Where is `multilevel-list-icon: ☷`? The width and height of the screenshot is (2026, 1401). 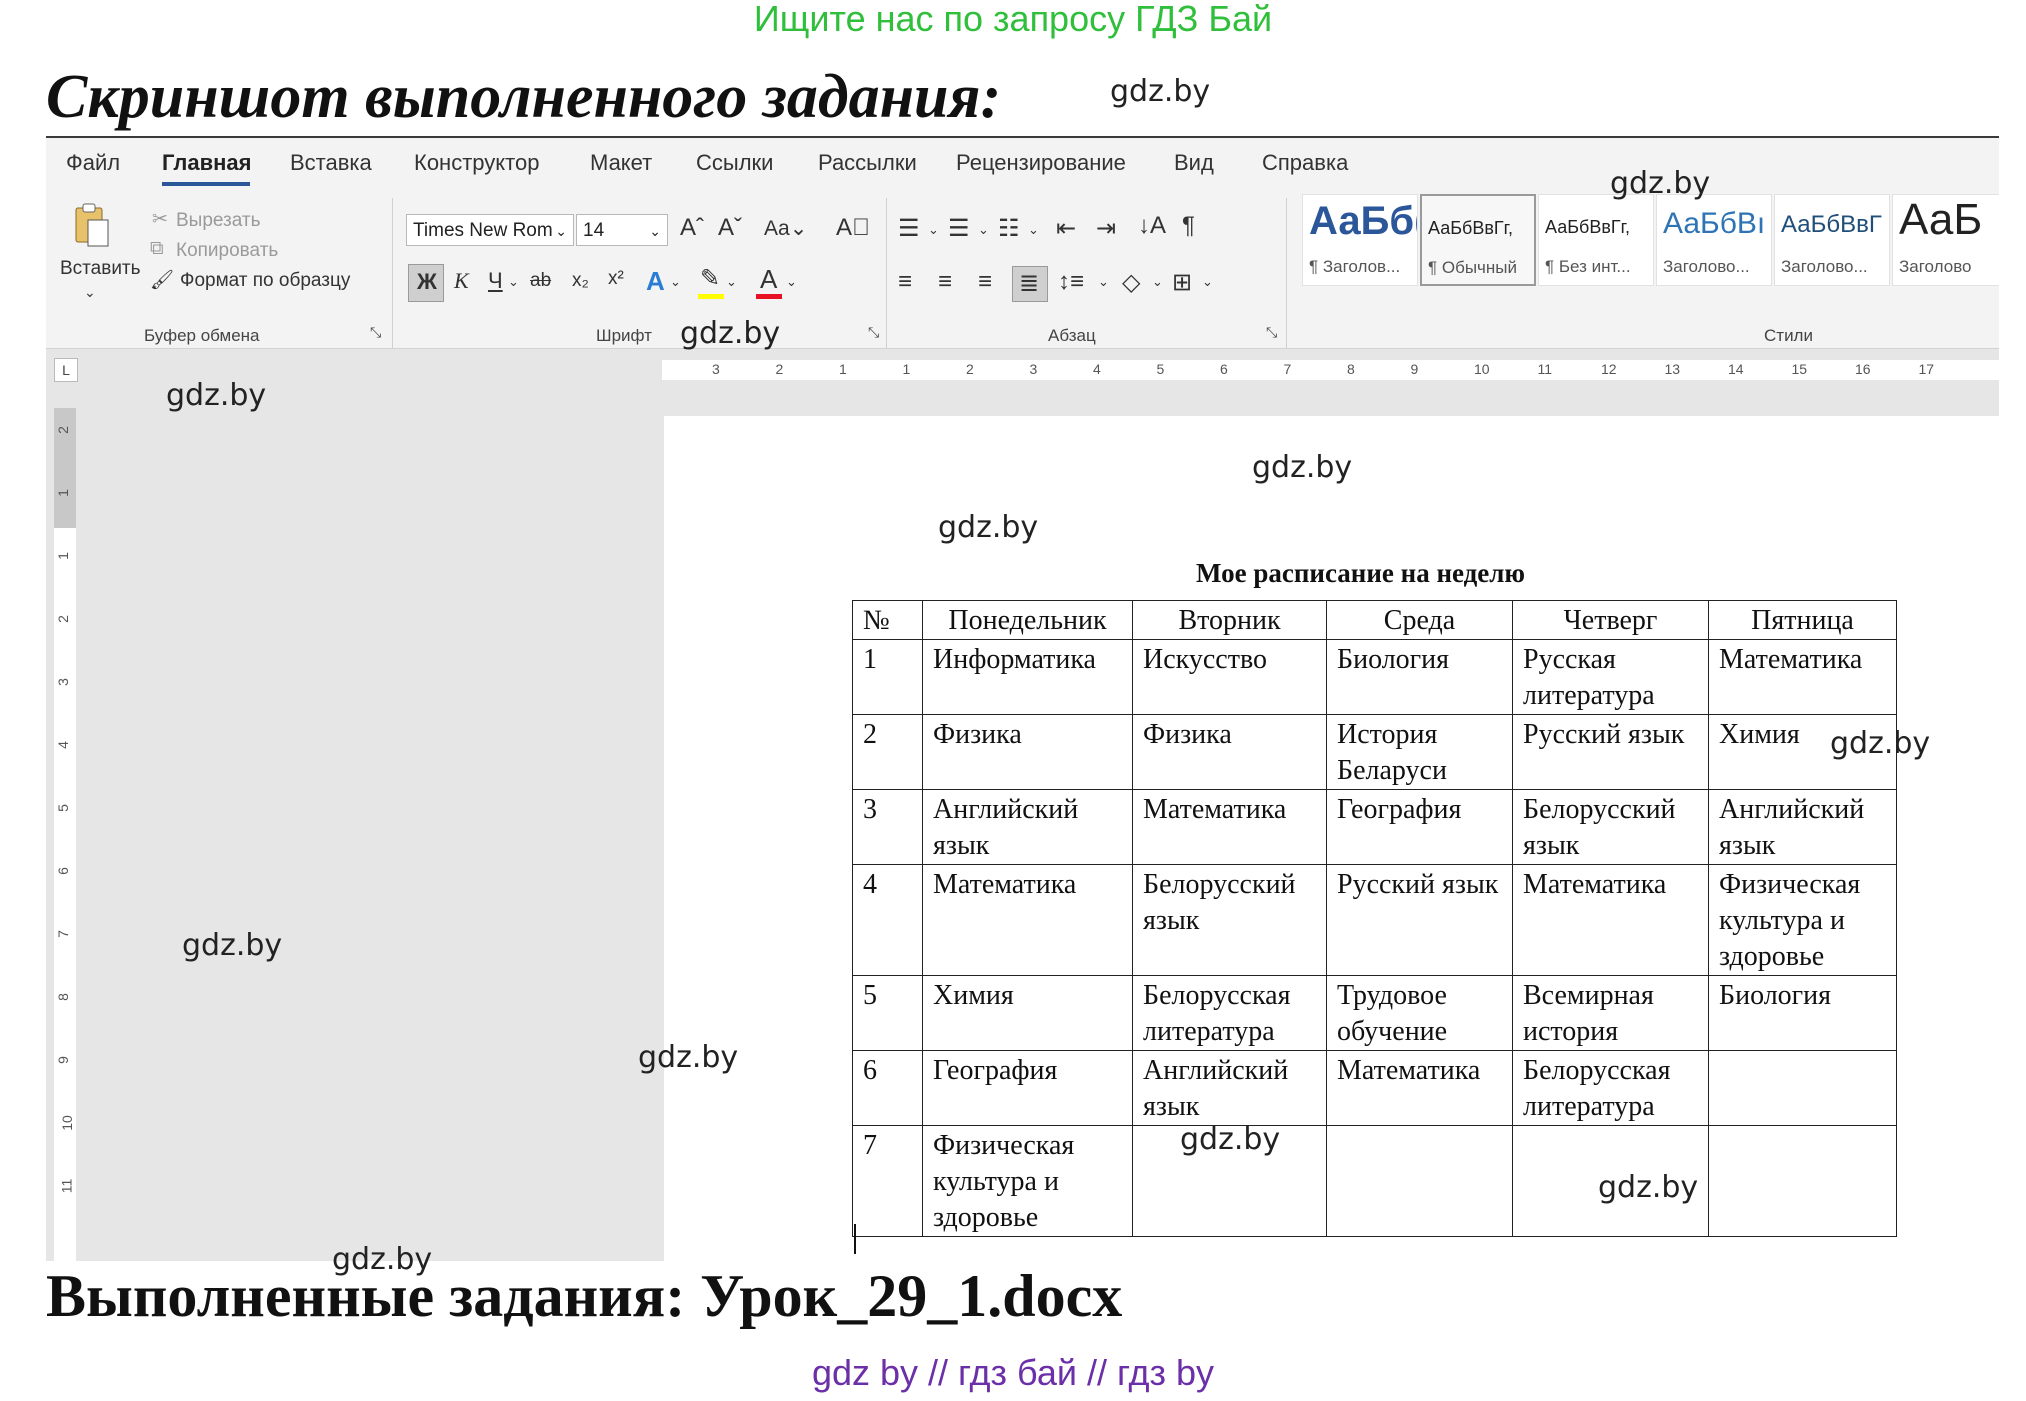
multilevel-list-icon: ☷ is located at coordinates (1009, 228).